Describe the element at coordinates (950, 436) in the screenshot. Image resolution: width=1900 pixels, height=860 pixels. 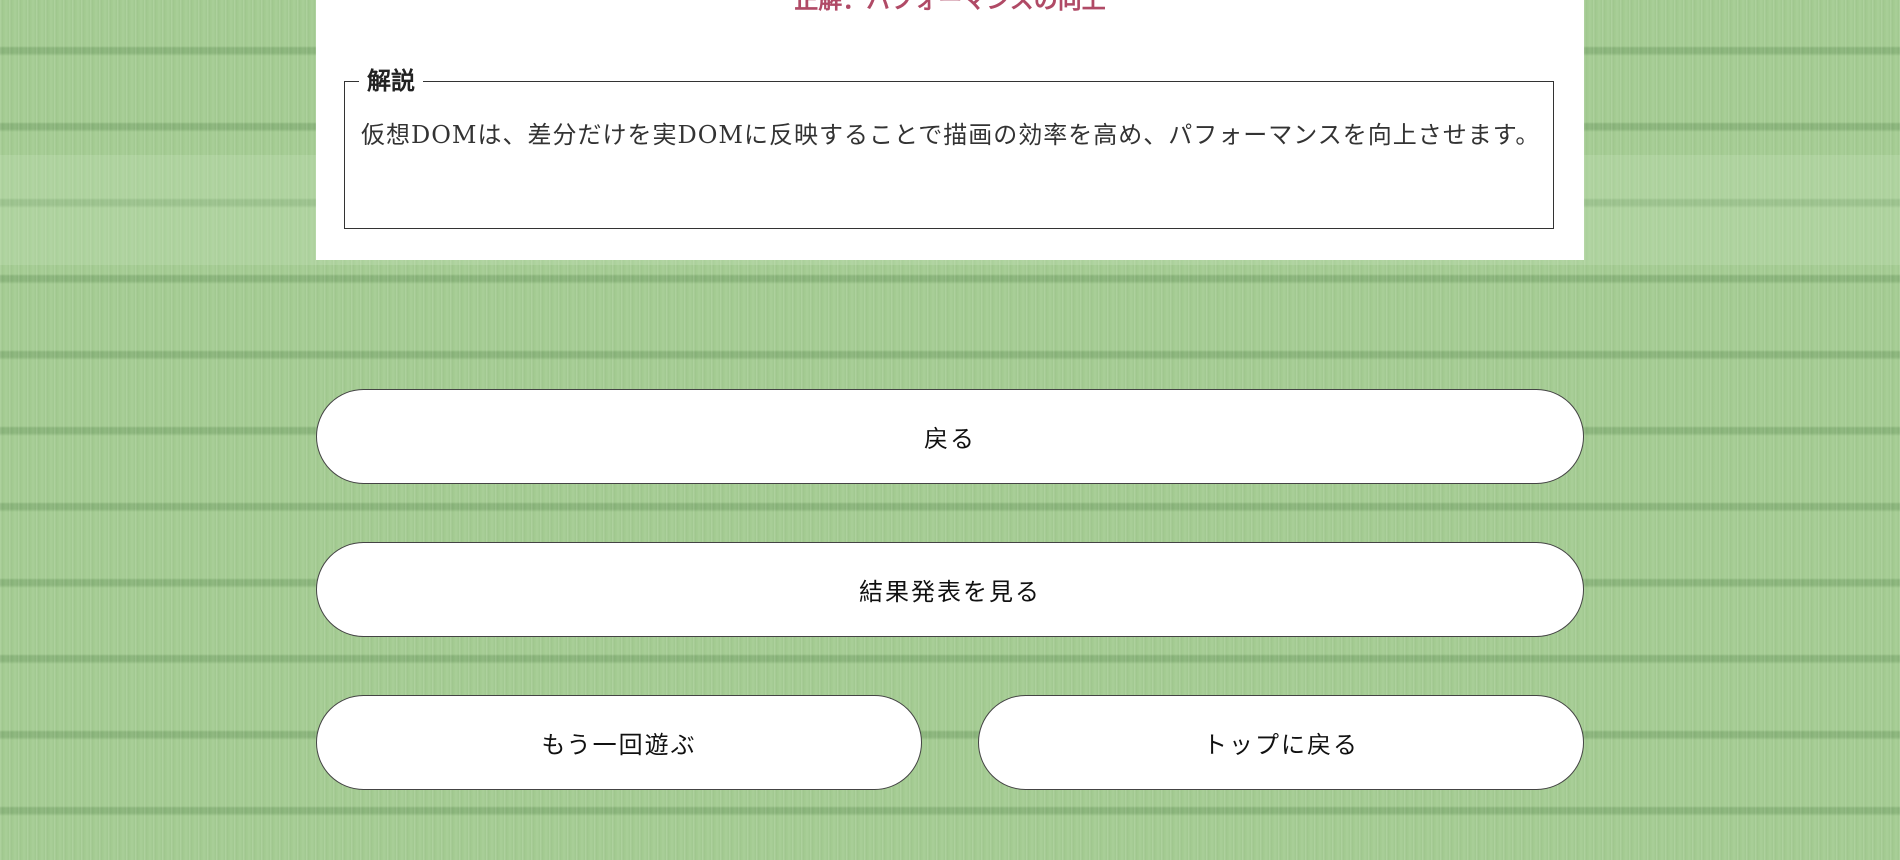
I see `back-button: 戻る` at that location.